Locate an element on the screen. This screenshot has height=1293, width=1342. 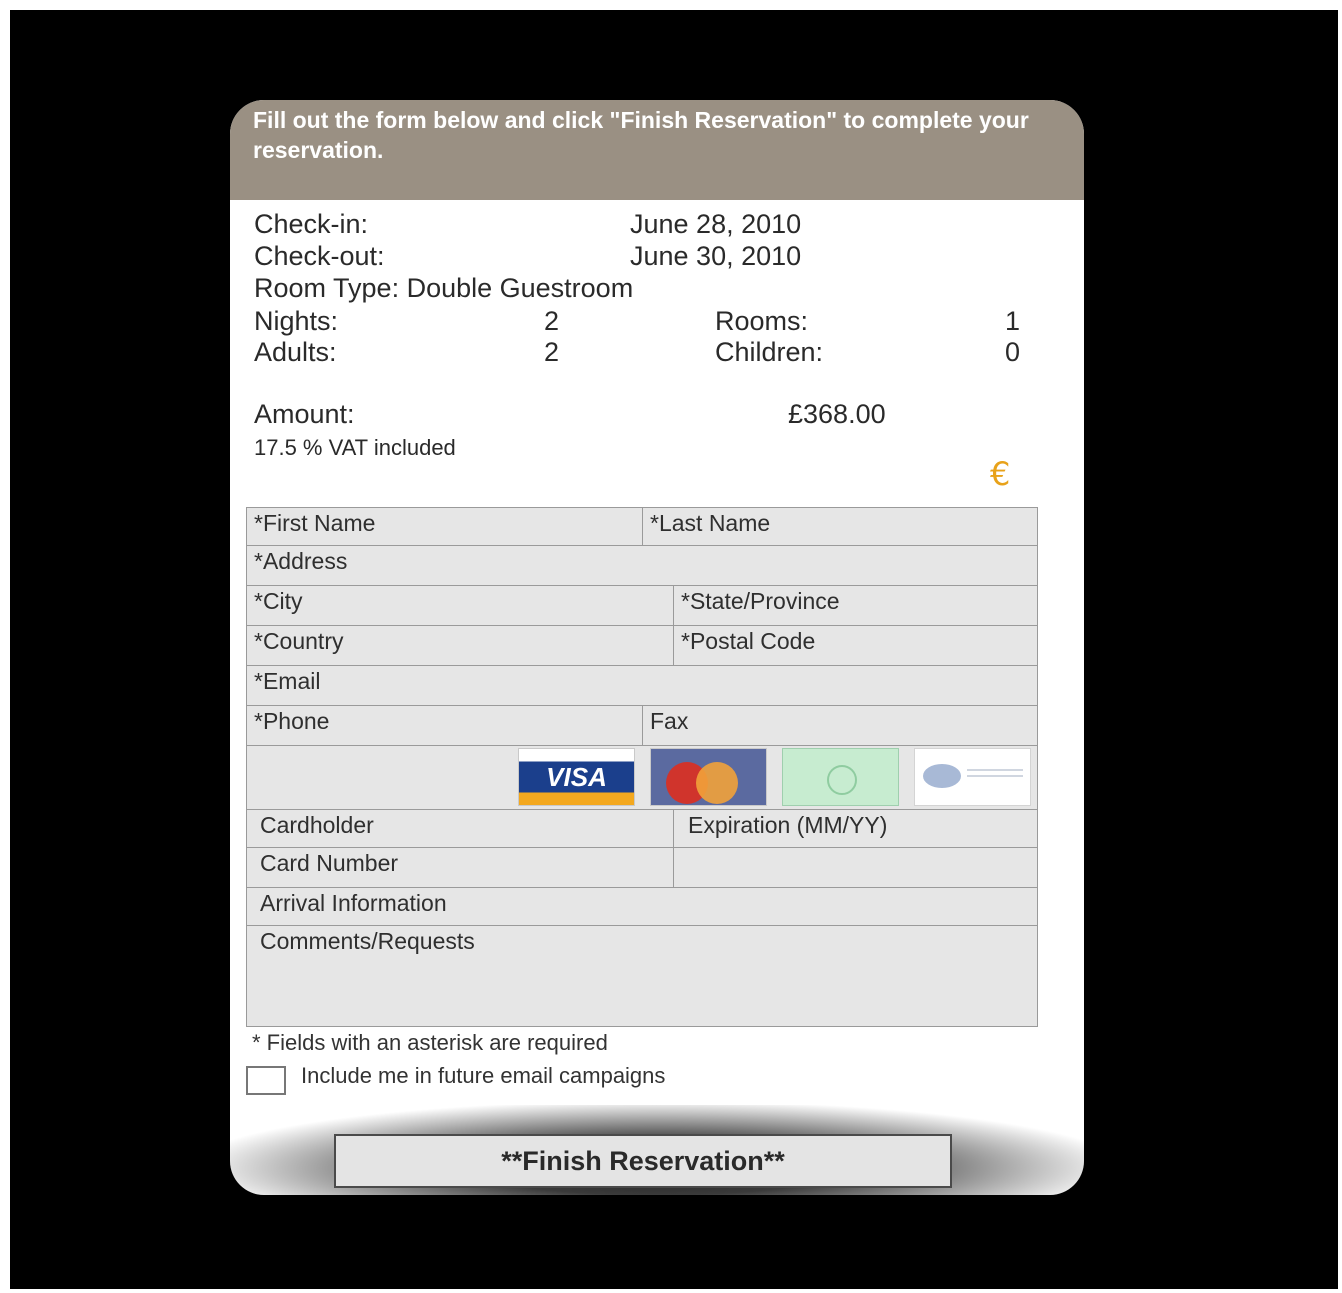
address-row: *Address is located at coordinates (642, 566).